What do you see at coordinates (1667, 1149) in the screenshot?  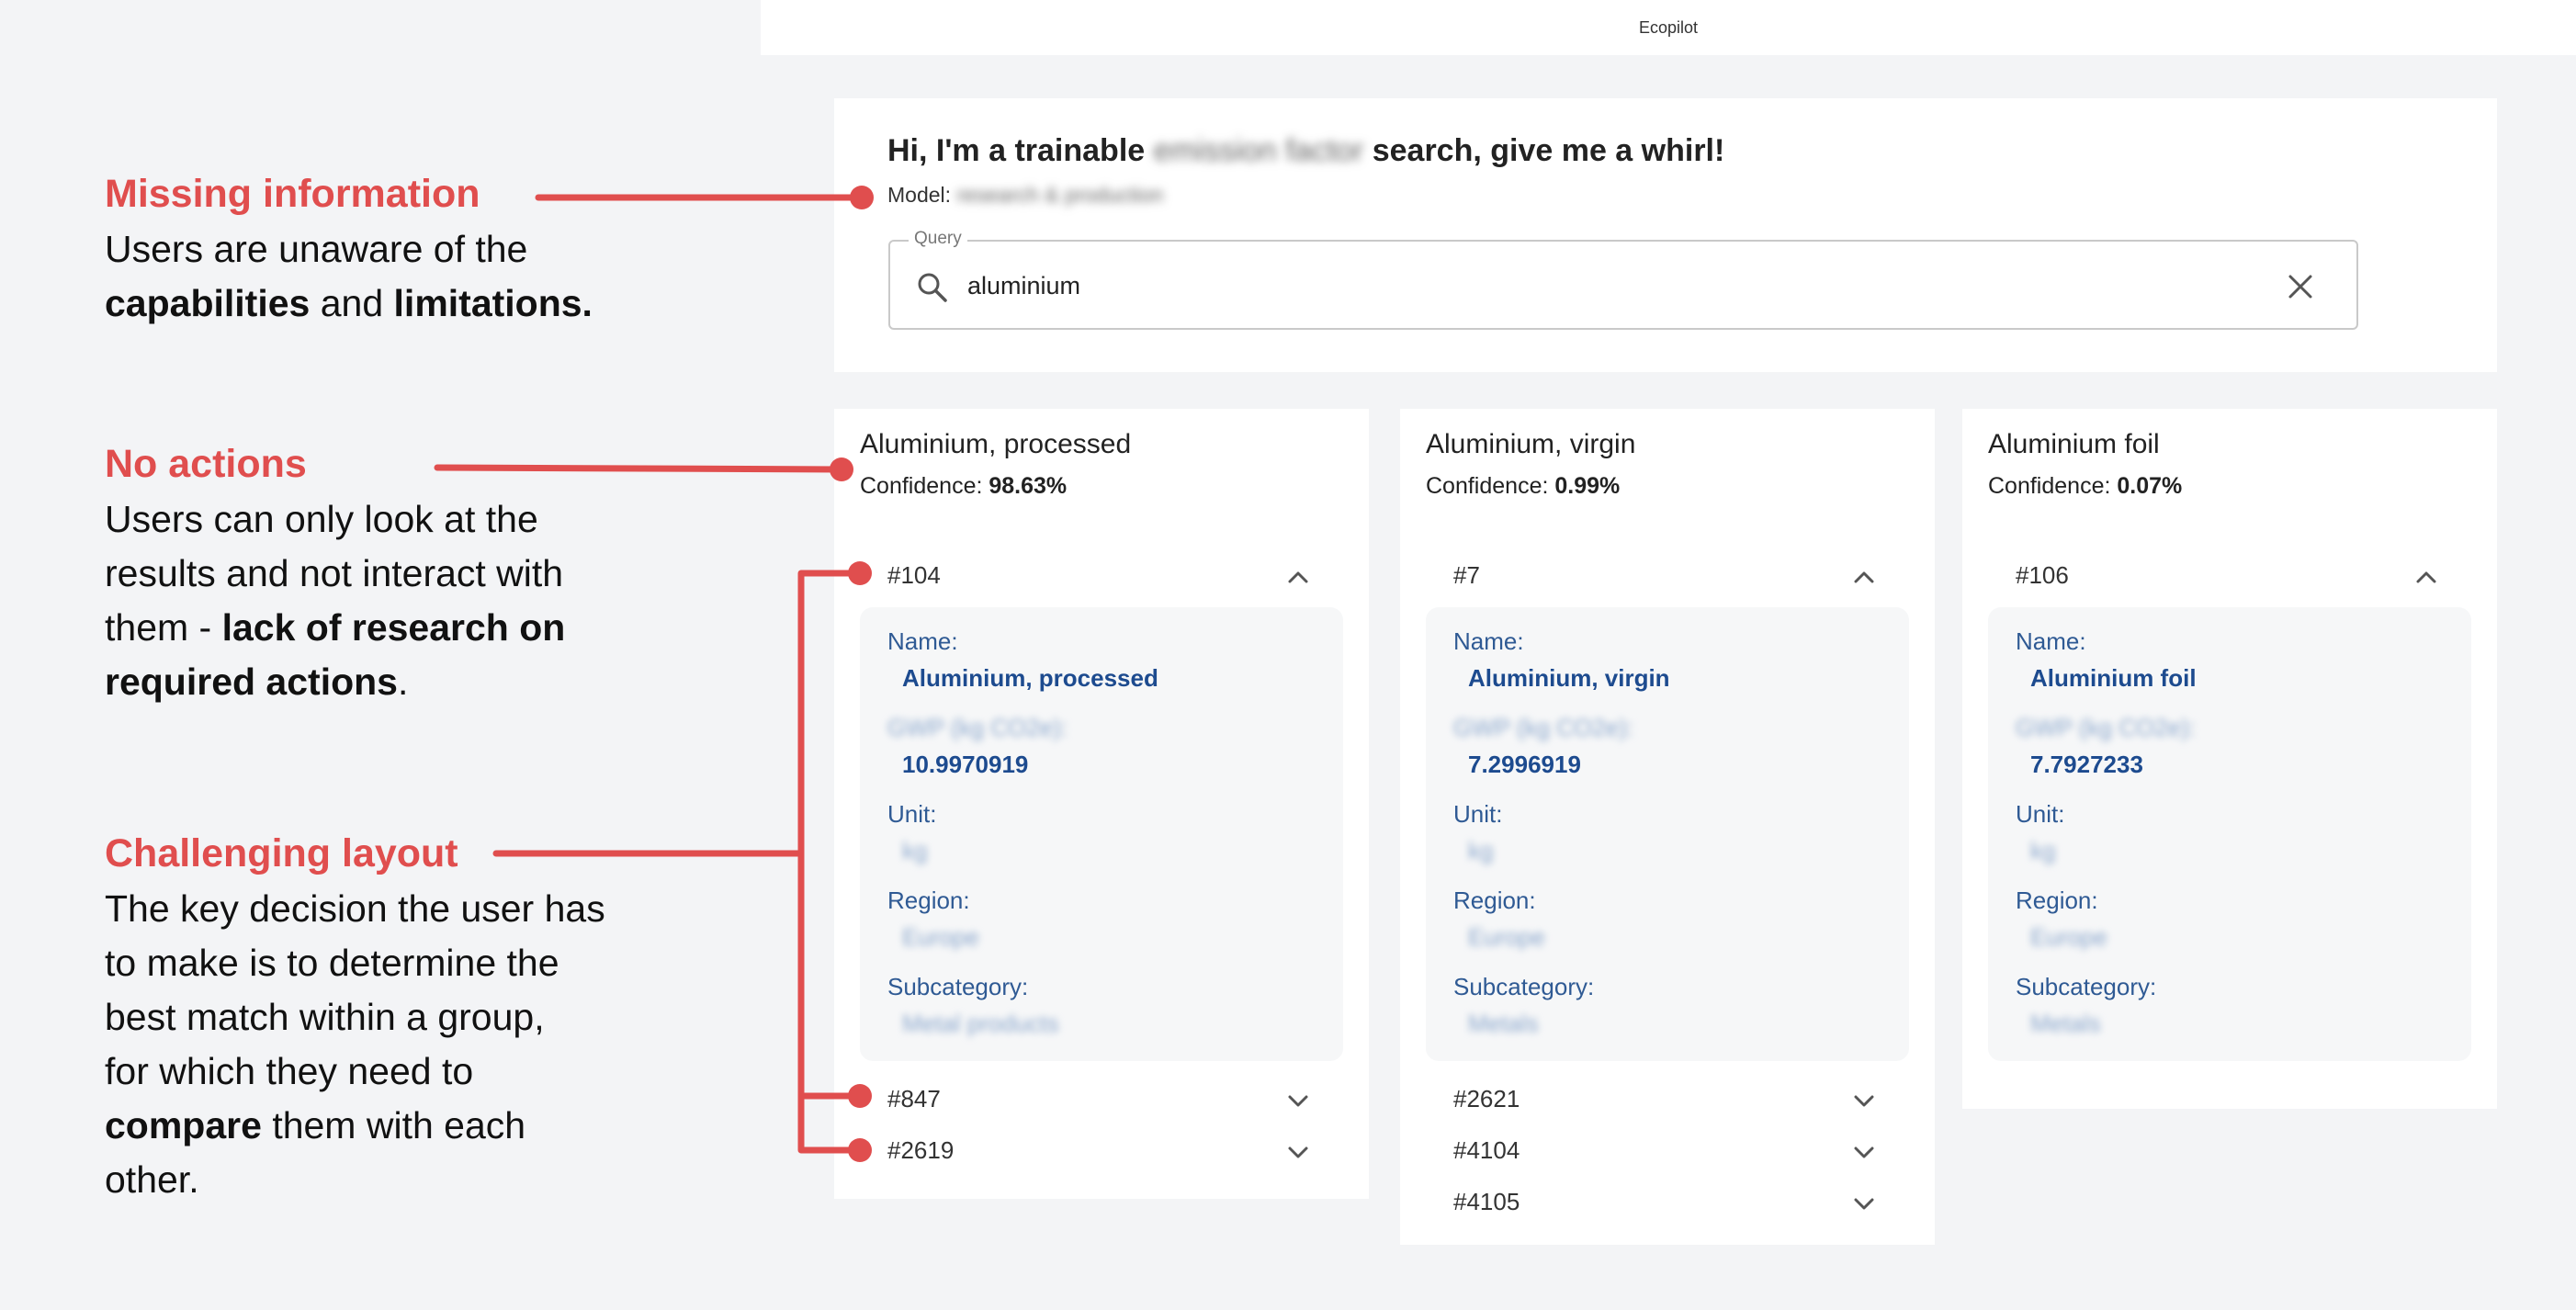 I see `match-header-collapsed: #4104` at bounding box center [1667, 1149].